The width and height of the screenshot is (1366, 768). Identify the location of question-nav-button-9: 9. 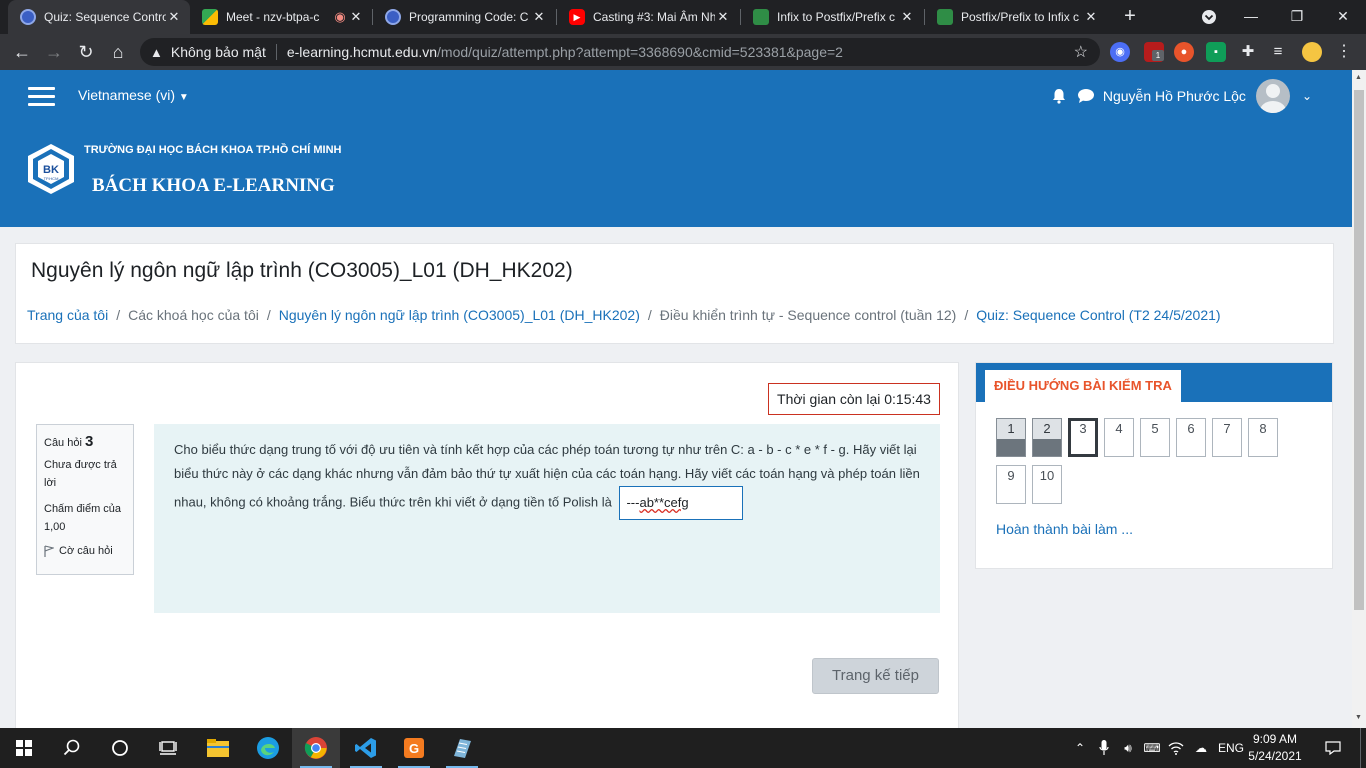
(1011, 484).